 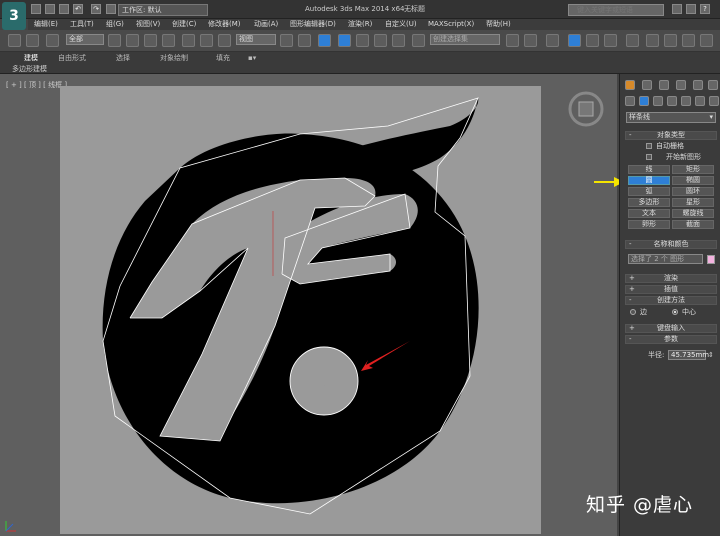 What do you see at coordinates (266, 24) in the screenshot?
I see `menu-animation: 动画(A)` at bounding box center [266, 24].